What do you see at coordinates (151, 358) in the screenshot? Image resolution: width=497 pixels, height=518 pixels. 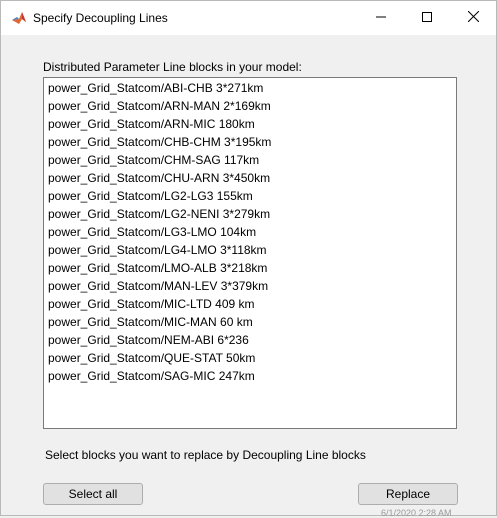 I see `list-item: power_Grid_Statcom/QUE-STAT 50km` at bounding box center [151, 358].